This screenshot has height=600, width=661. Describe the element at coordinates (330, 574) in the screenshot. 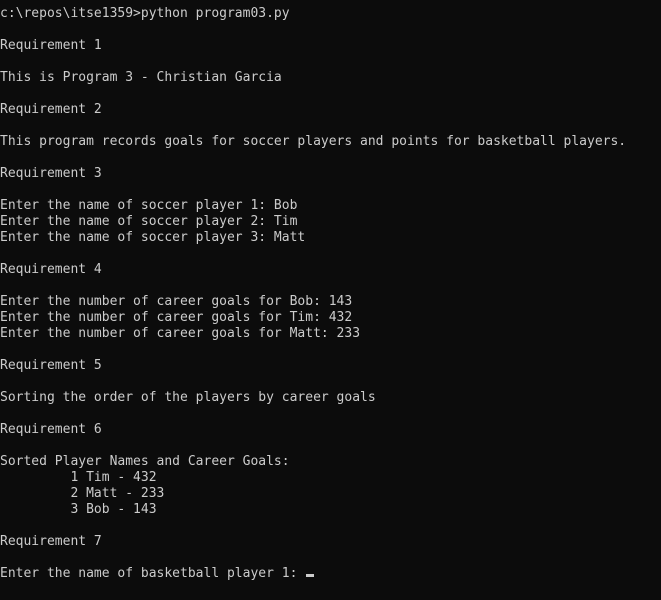

I see `console-input-line: Enter the name of basketball player 1:` at that location.